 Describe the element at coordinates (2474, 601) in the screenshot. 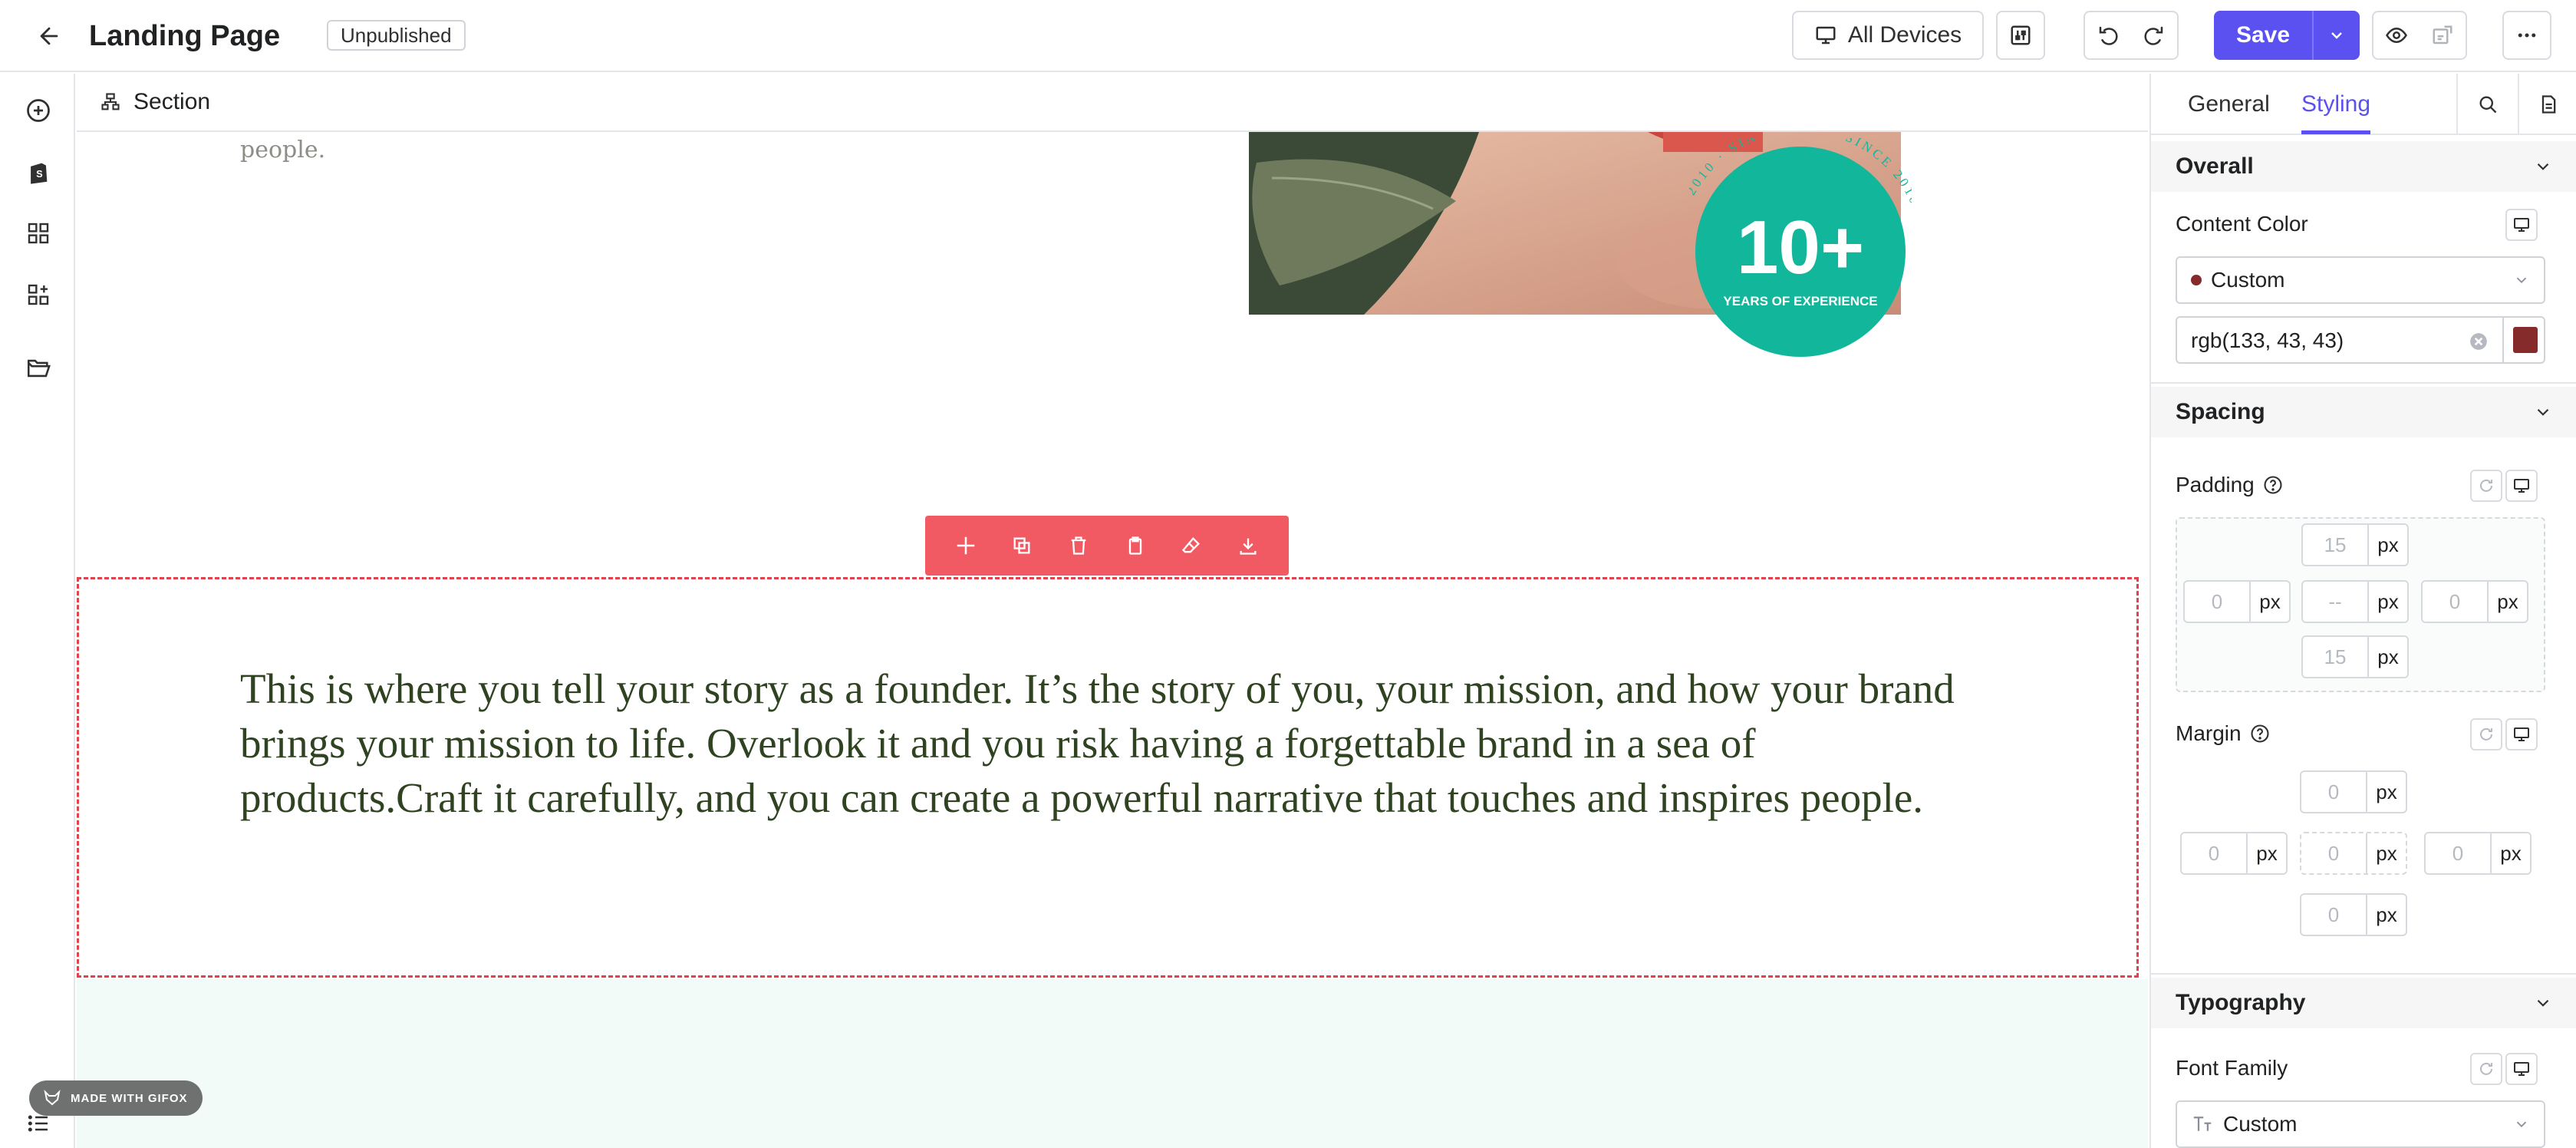

I see `padding-right-input: 0 px` at that location.